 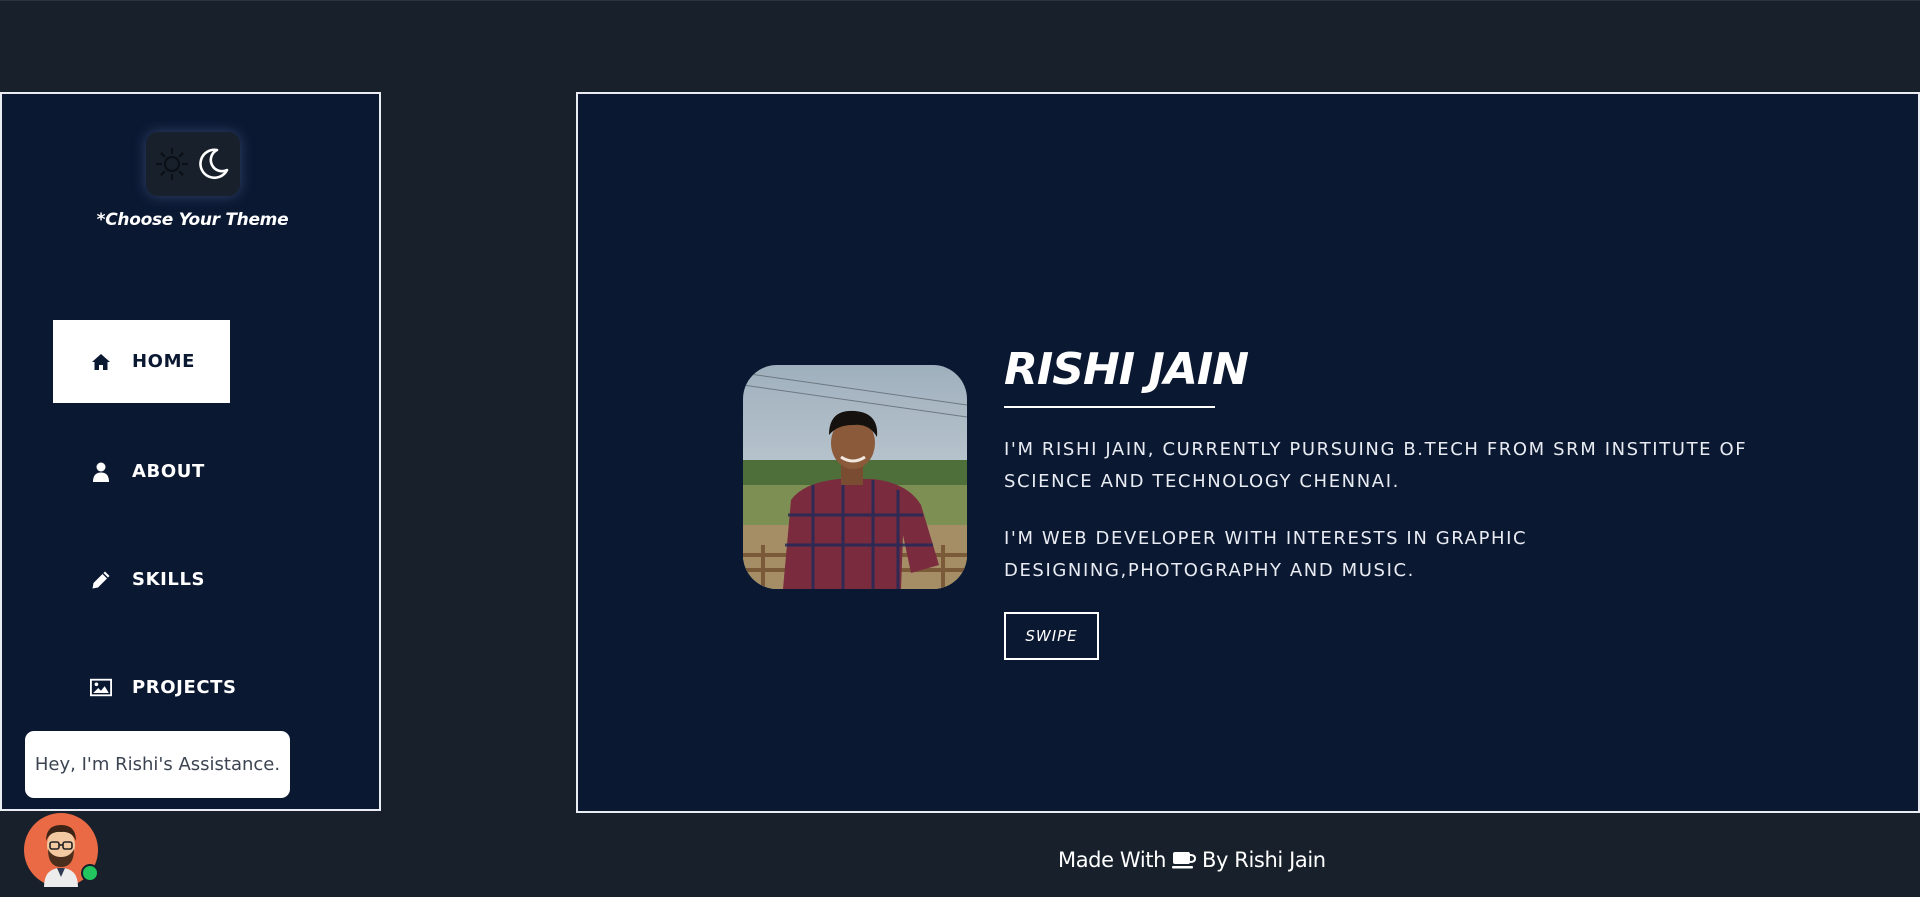 I want to click on profile-photo, so click(x=855, y=477).